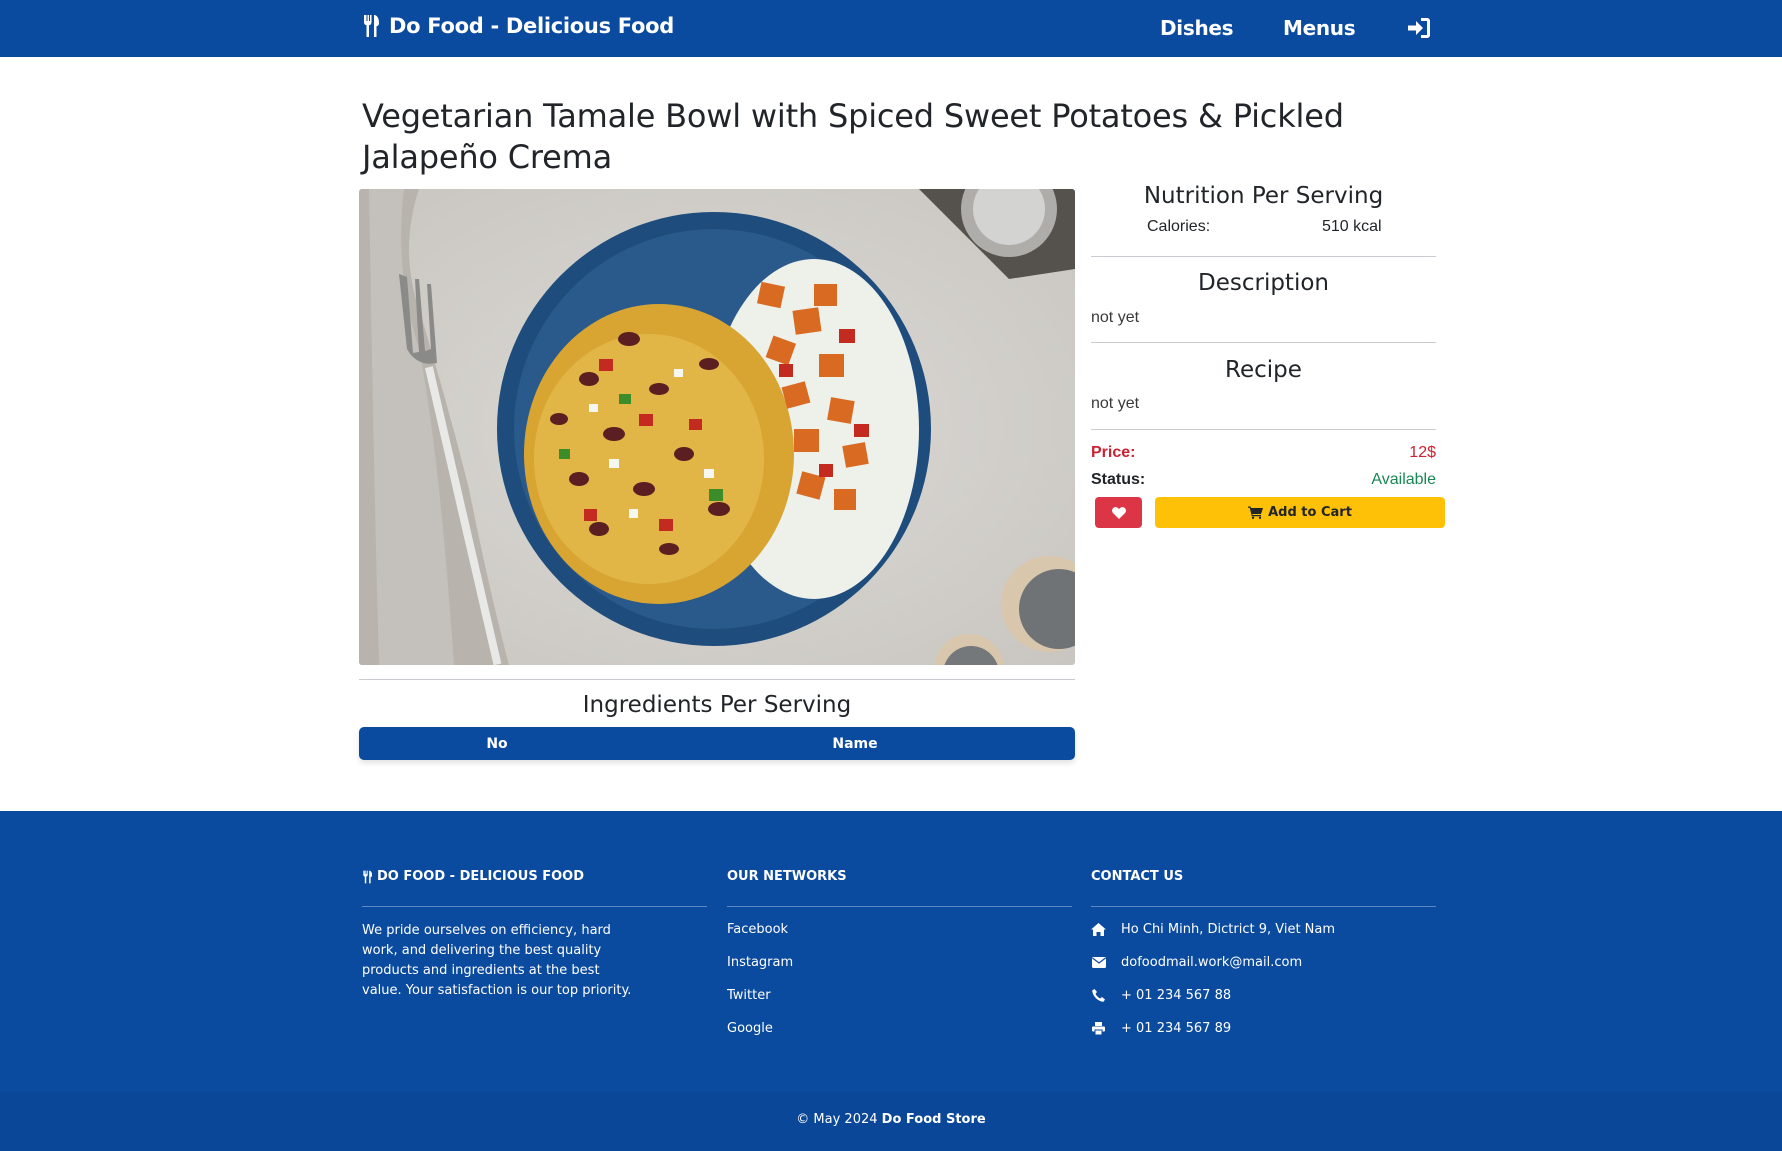 The width and height of the screenshot is (1782, 1151). I want to click on envelope-icon, so click(1098, 962).